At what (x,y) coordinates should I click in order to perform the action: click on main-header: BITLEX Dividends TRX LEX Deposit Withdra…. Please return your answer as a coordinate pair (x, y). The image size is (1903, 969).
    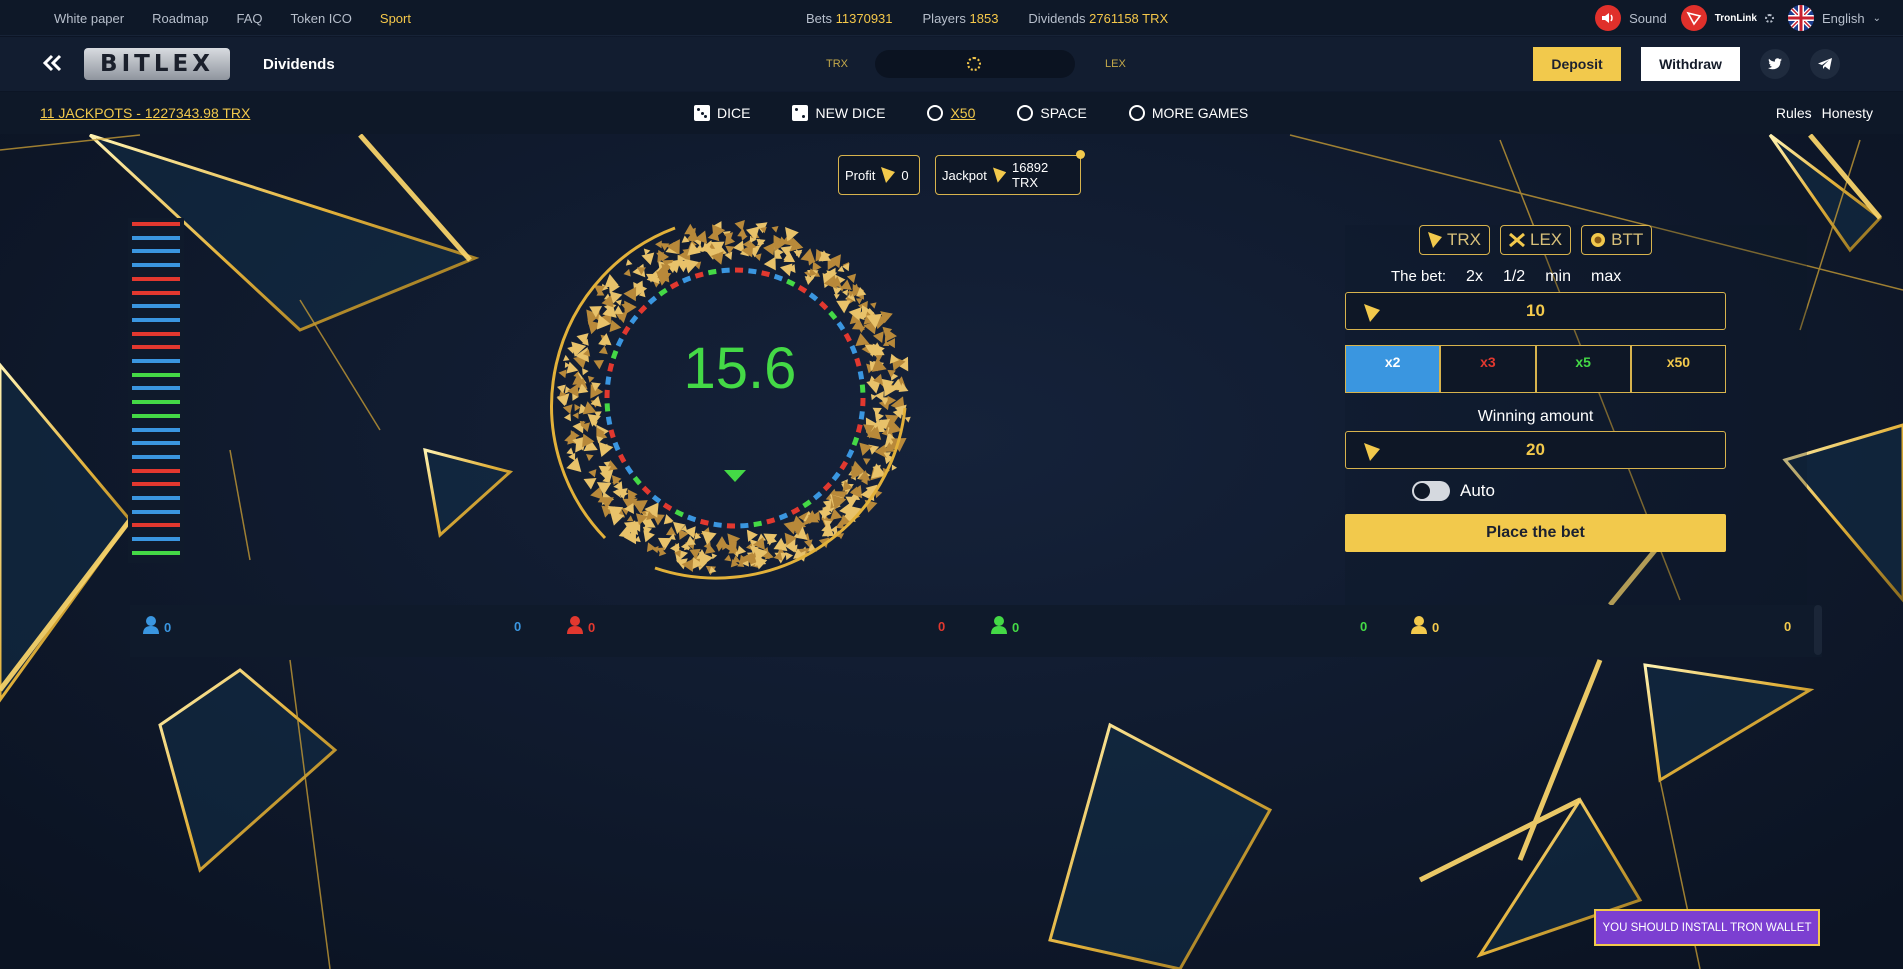
    Looking at the image, I should click on (951, 64).